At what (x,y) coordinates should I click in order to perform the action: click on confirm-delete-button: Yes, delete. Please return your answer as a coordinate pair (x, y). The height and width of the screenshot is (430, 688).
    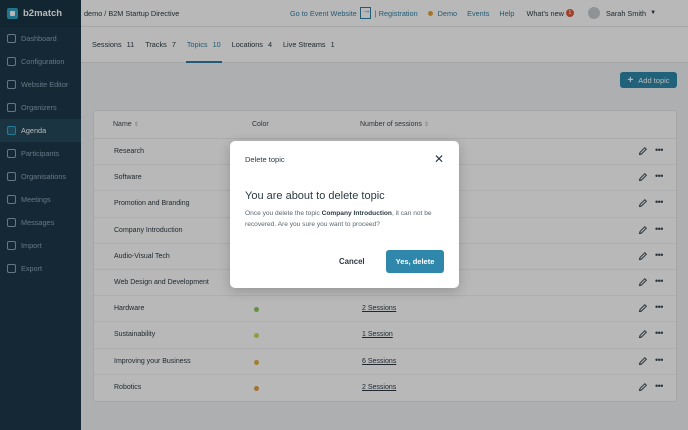
    Looking at the image, I should click on (415, 261).